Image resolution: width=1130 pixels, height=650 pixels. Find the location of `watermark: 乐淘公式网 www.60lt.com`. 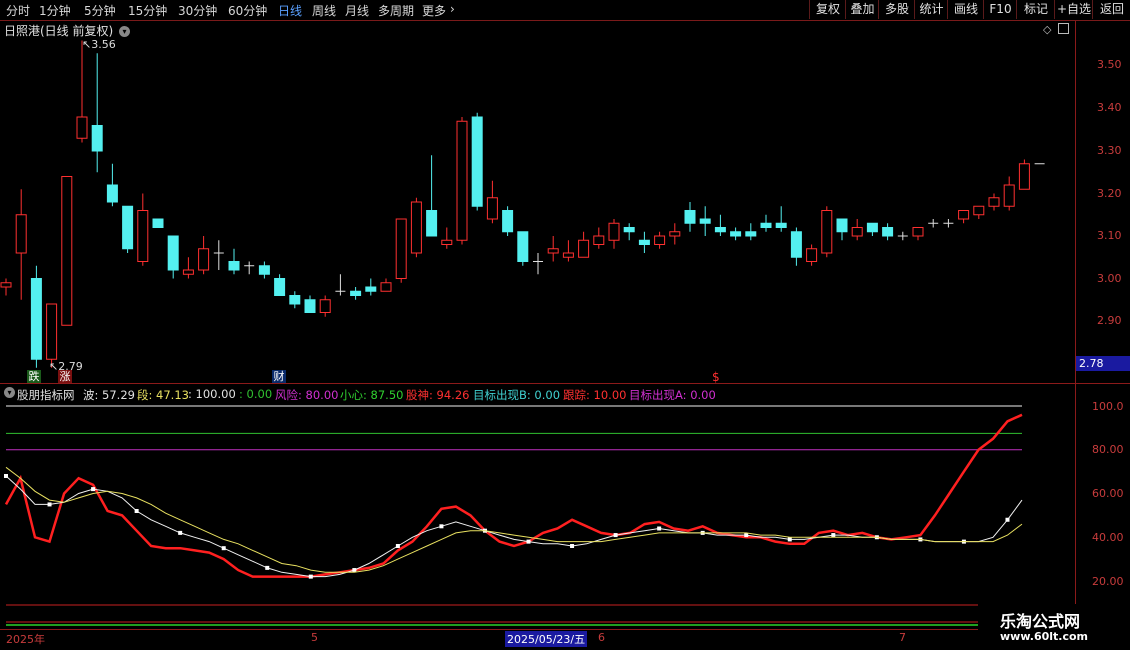

watermark: 乐淘公式网 www.60lt.com is located at coordinates (1054, 627).